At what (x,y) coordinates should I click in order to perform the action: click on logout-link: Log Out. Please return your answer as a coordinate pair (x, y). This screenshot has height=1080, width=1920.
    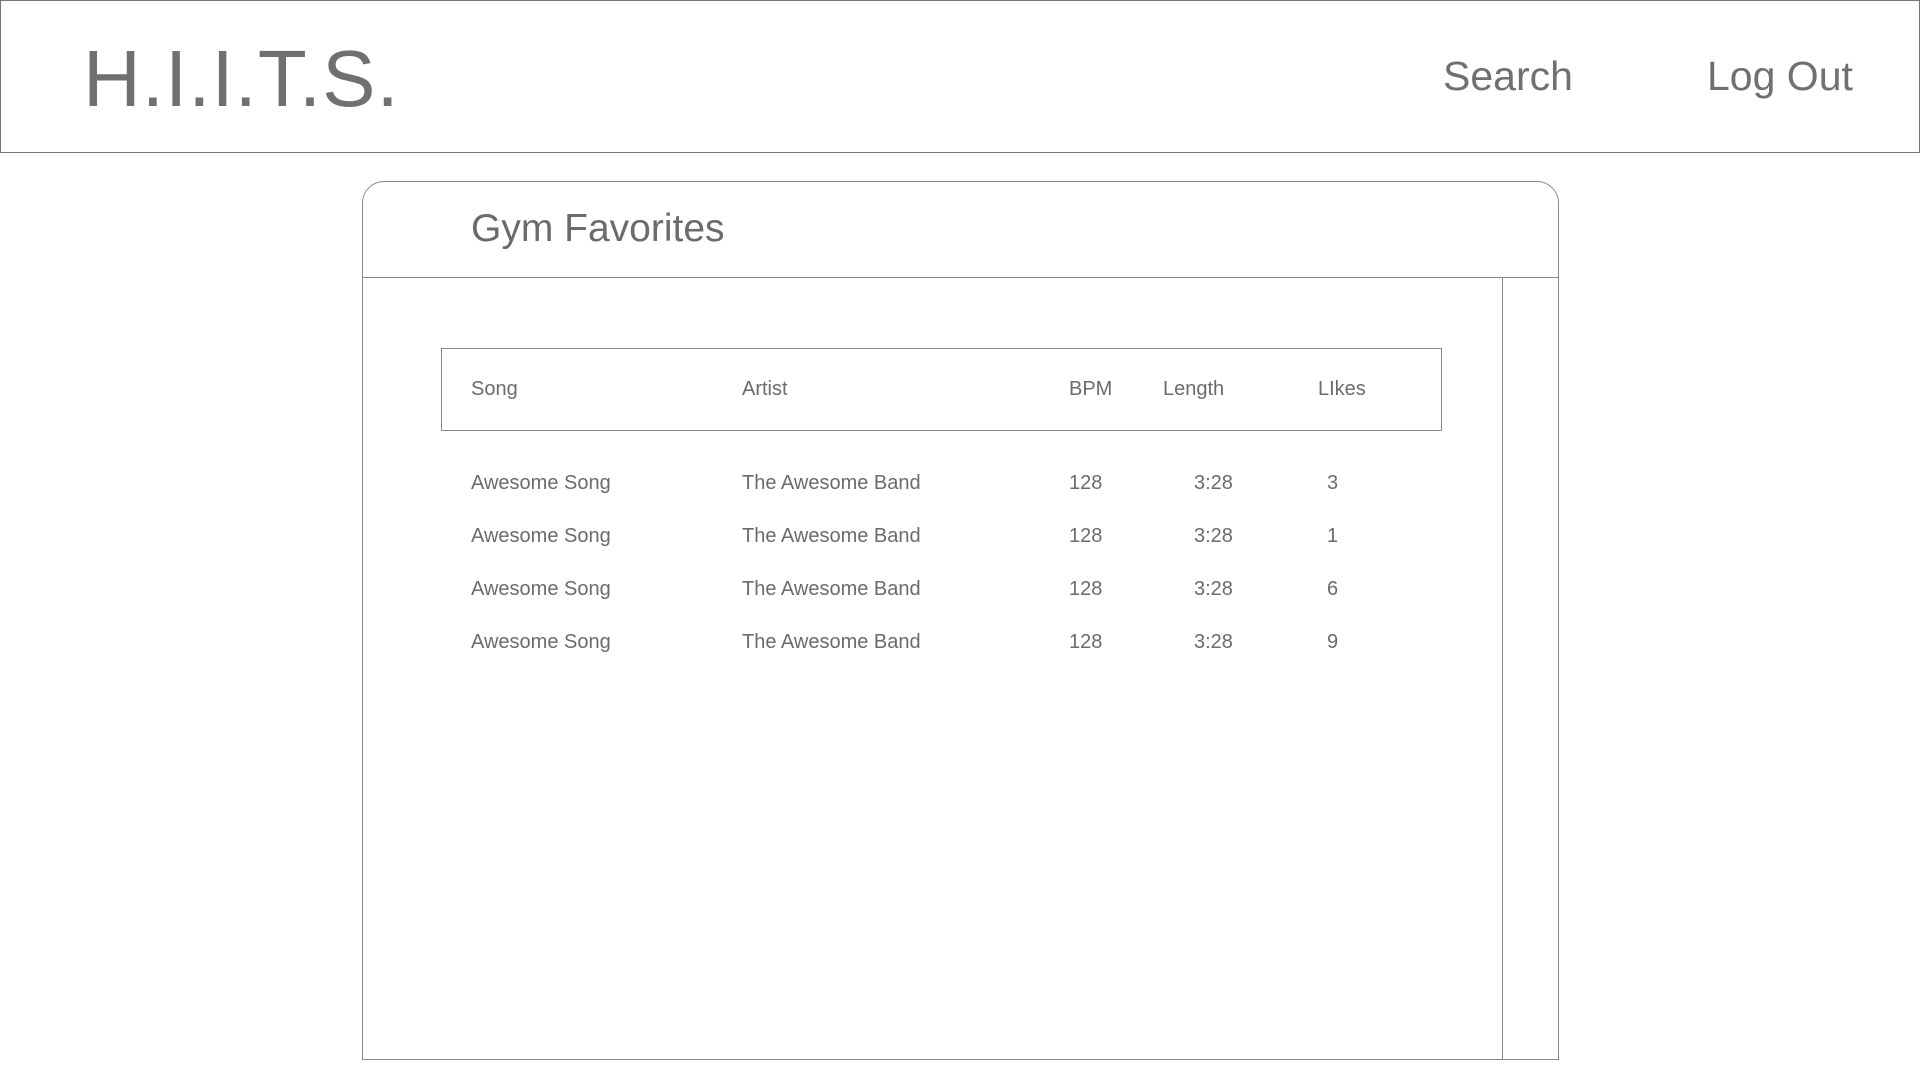
    Looking at the image, I should click on (1780, 76).